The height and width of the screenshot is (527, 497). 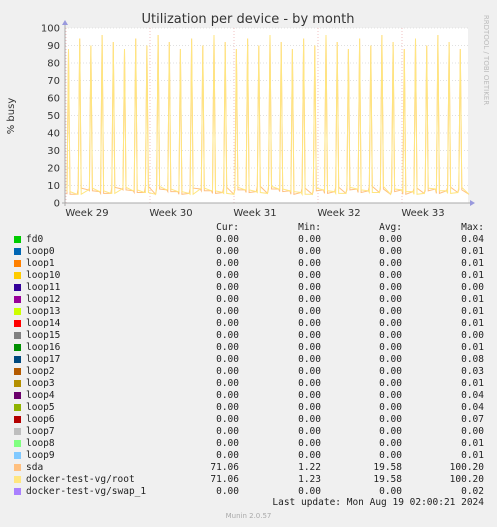 I want to click on legend-row: sda 71.06 1.22 19.58 100.20, so click(x=248, y=468).